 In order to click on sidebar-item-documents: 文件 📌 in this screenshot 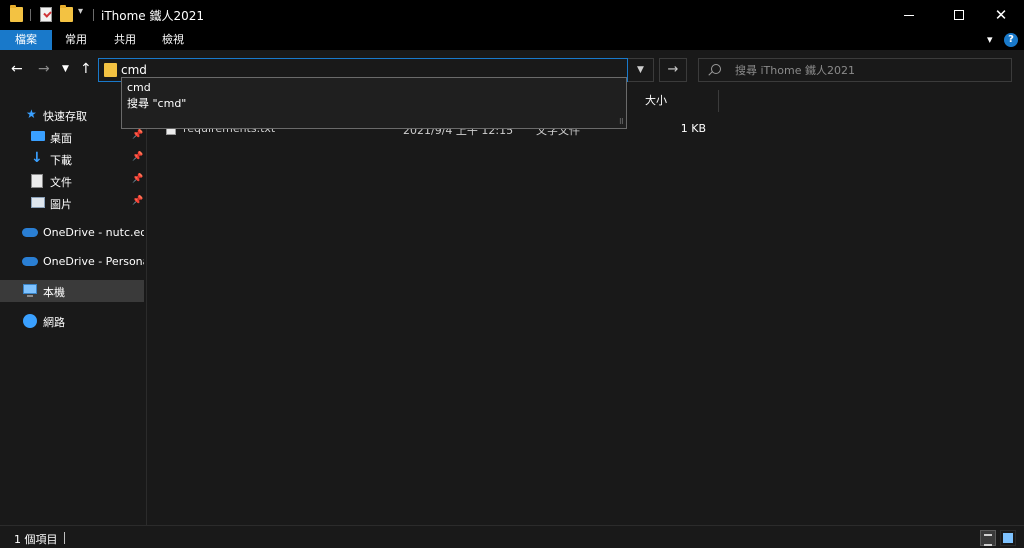, I will do `click(72, 181)`.